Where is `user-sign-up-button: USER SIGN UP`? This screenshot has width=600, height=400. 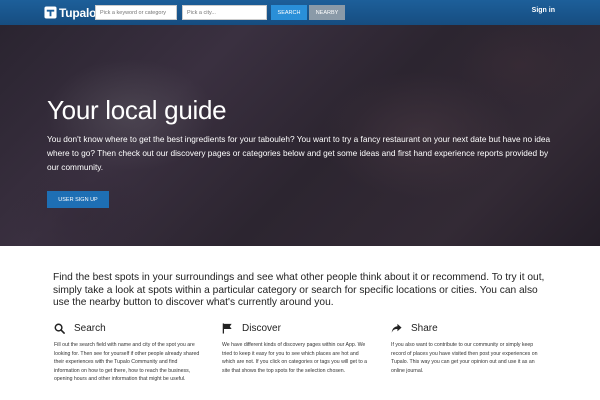
user-sign-up-button: USER SIGN UP is located at coordinates (78, 199).